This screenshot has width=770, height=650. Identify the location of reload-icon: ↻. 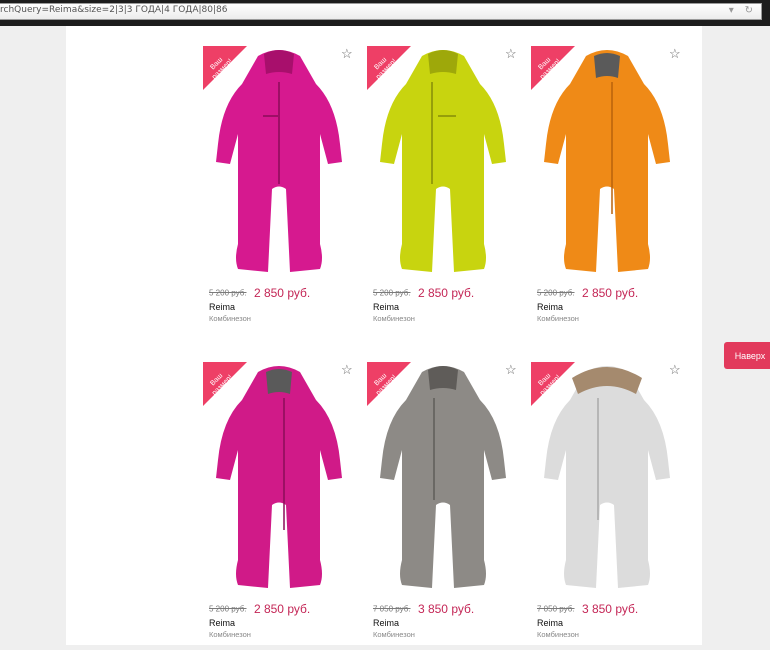
(749, 10).